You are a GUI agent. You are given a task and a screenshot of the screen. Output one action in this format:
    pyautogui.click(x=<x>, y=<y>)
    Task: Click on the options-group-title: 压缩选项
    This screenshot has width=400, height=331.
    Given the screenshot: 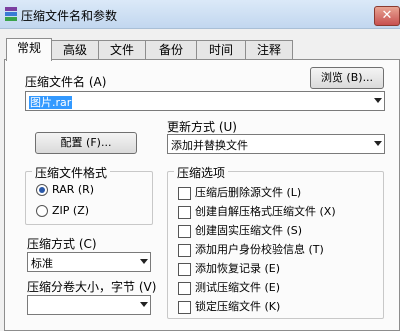 What is the action you would take?
    pyautogui.click(x=201, y=172)
    